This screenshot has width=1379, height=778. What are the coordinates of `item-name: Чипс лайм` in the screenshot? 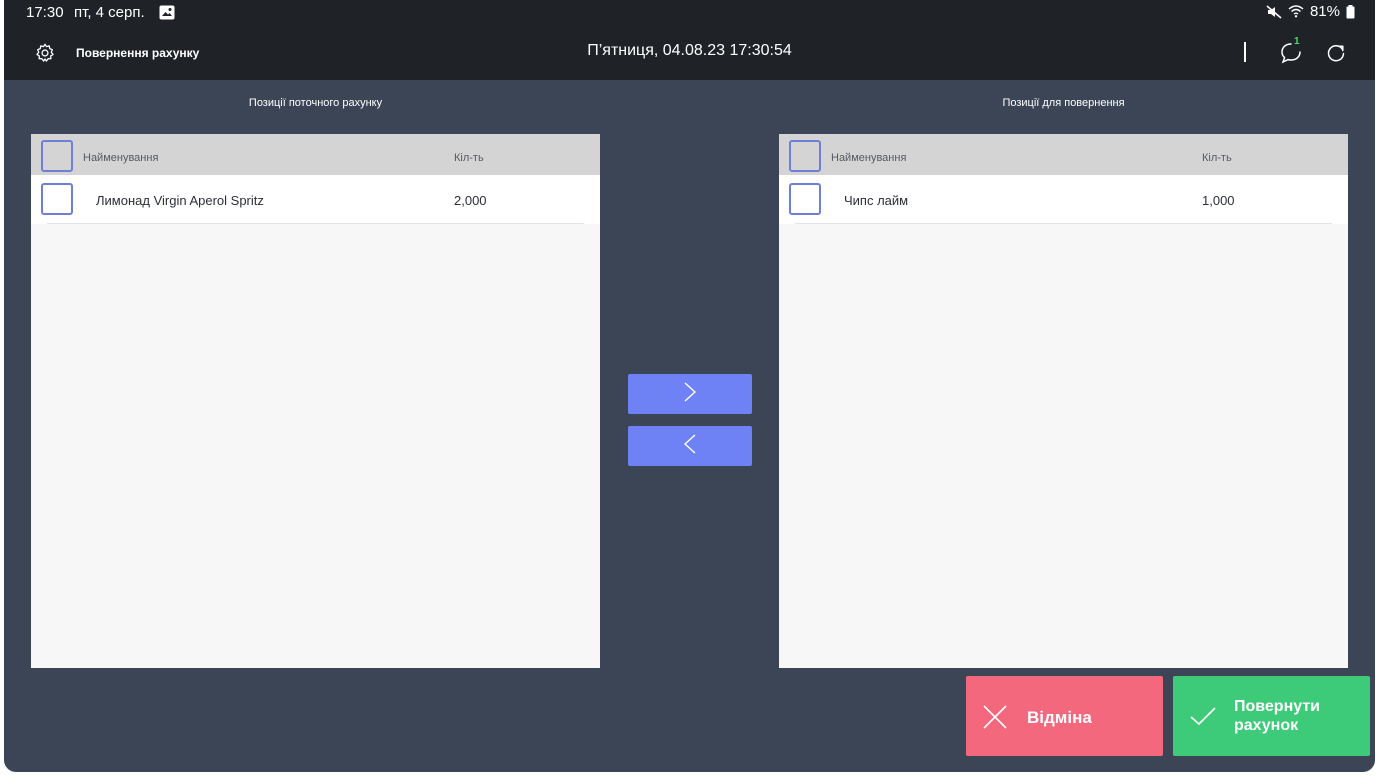 It's located at (876, 200).